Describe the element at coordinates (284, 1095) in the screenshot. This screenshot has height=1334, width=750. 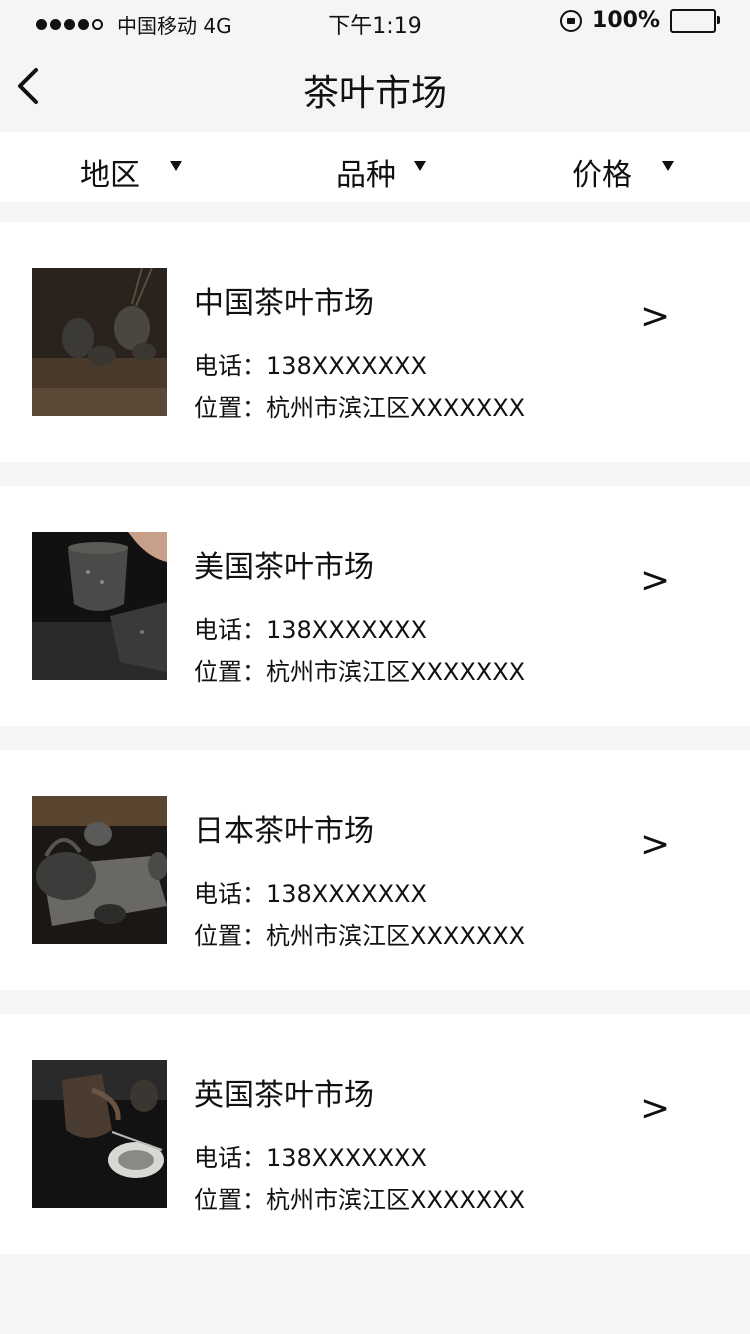
I see `market-name: 英国茶叶市场` at that location.